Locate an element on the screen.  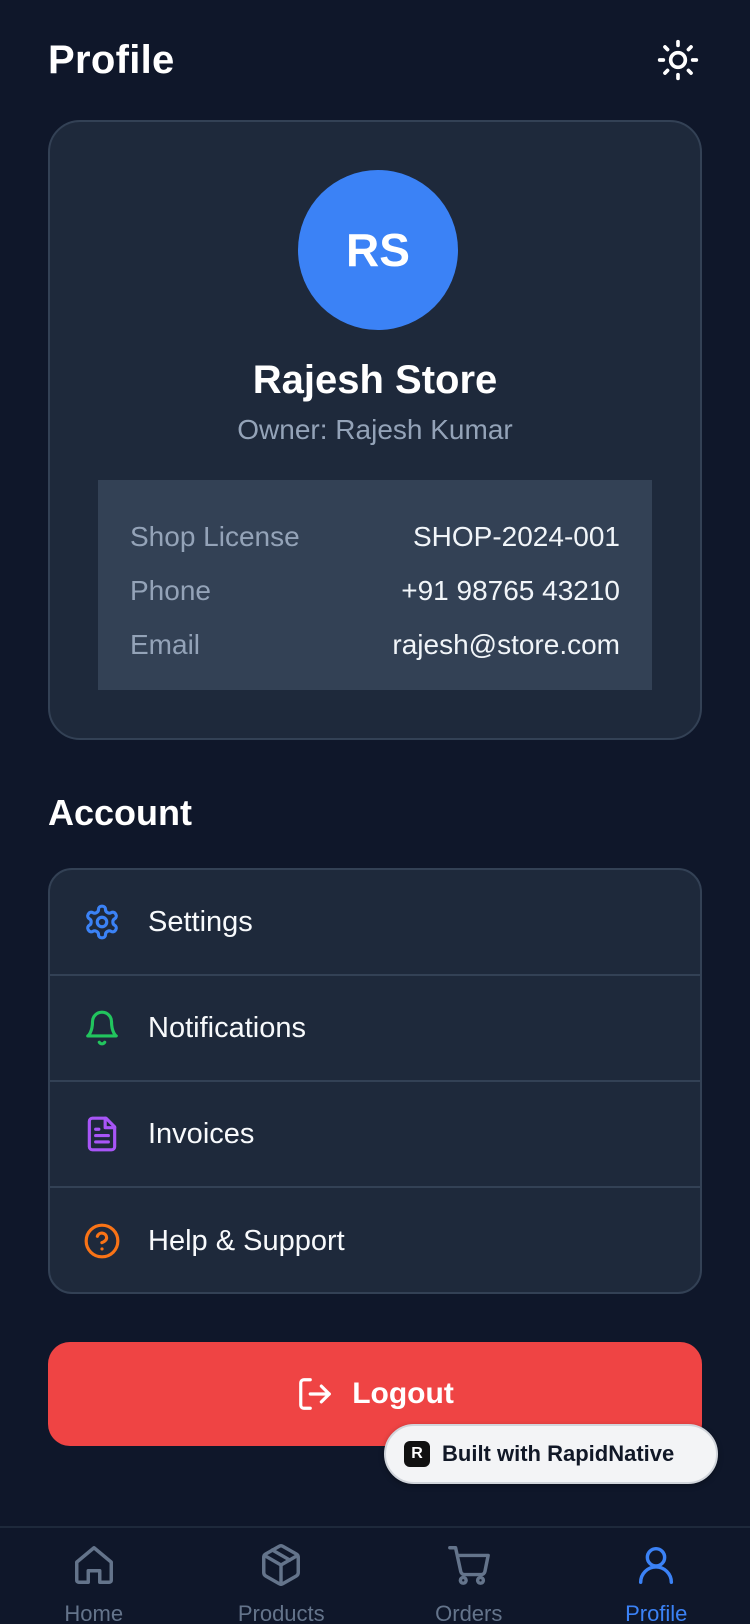
bottom-nav: Home Products Orders Profile is located at coordinates (375, 1575).